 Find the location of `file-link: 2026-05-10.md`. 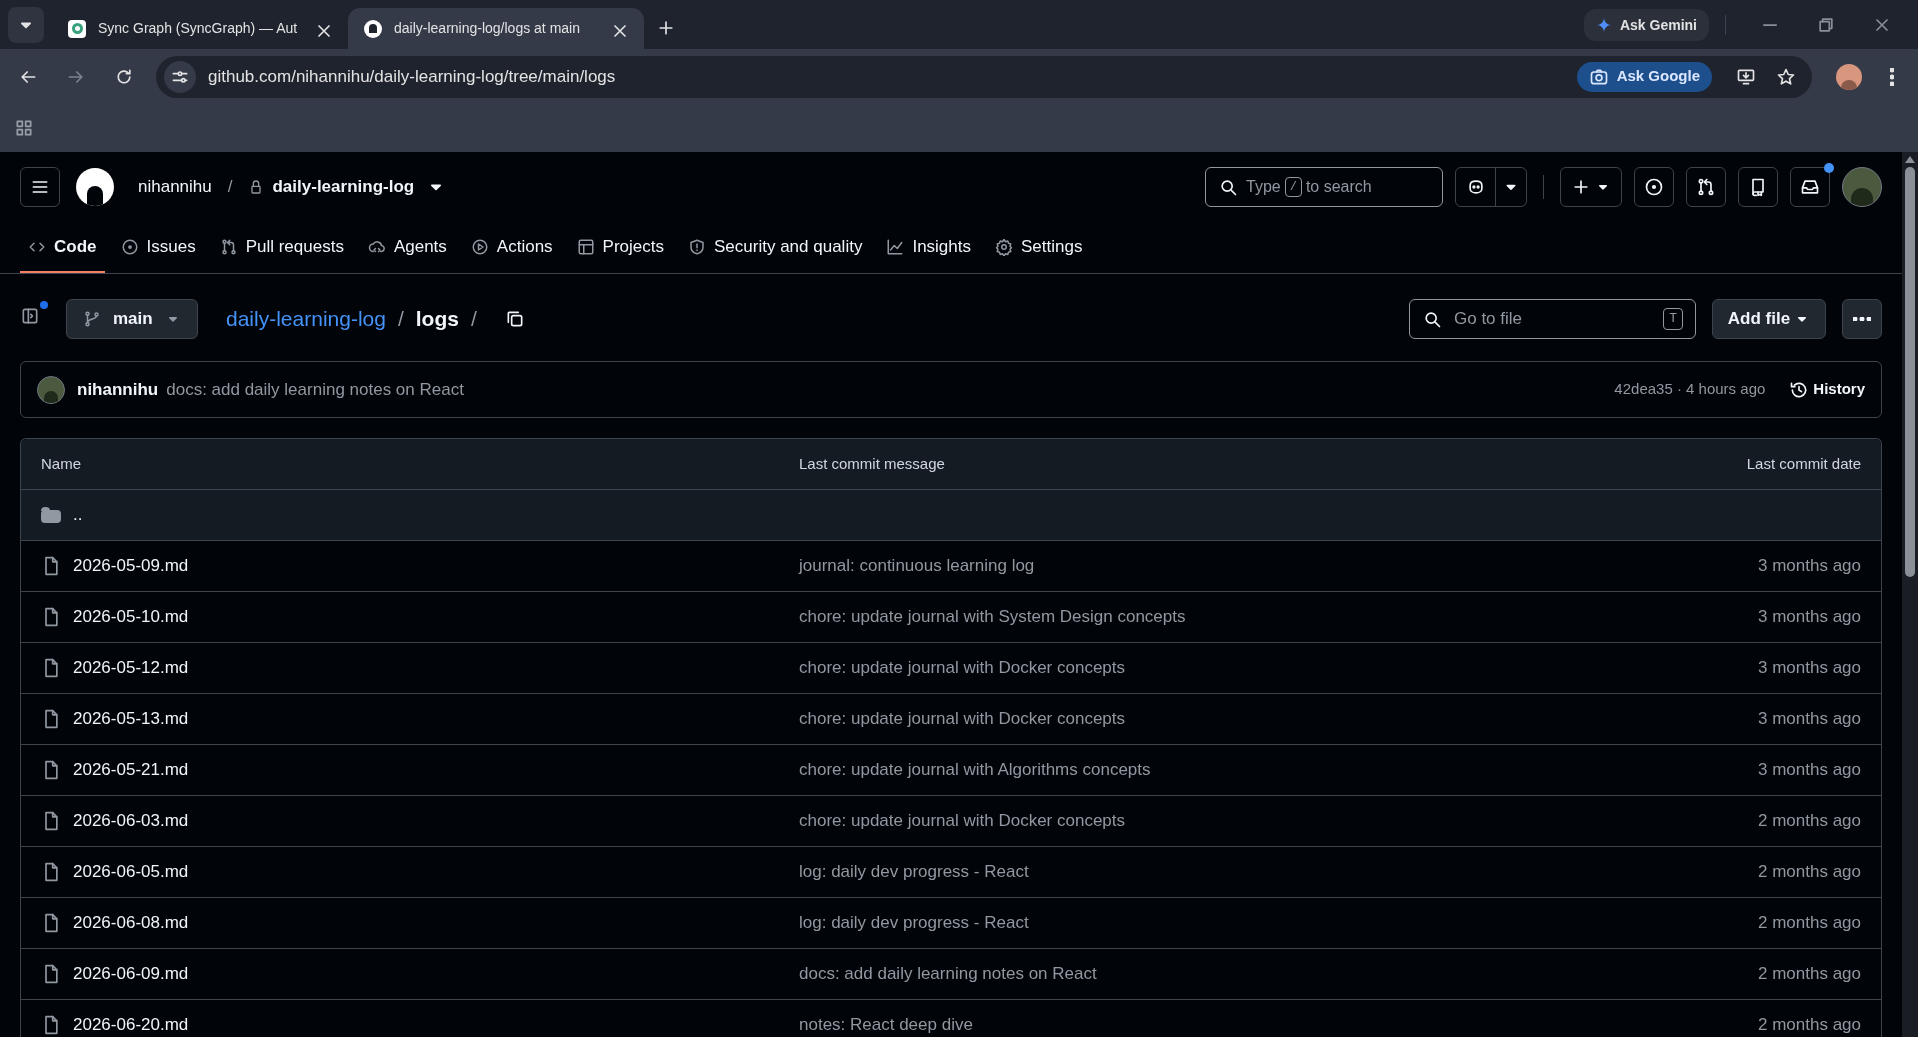

file-link: 2026-05-10.md is located at coordinates (131, 617).